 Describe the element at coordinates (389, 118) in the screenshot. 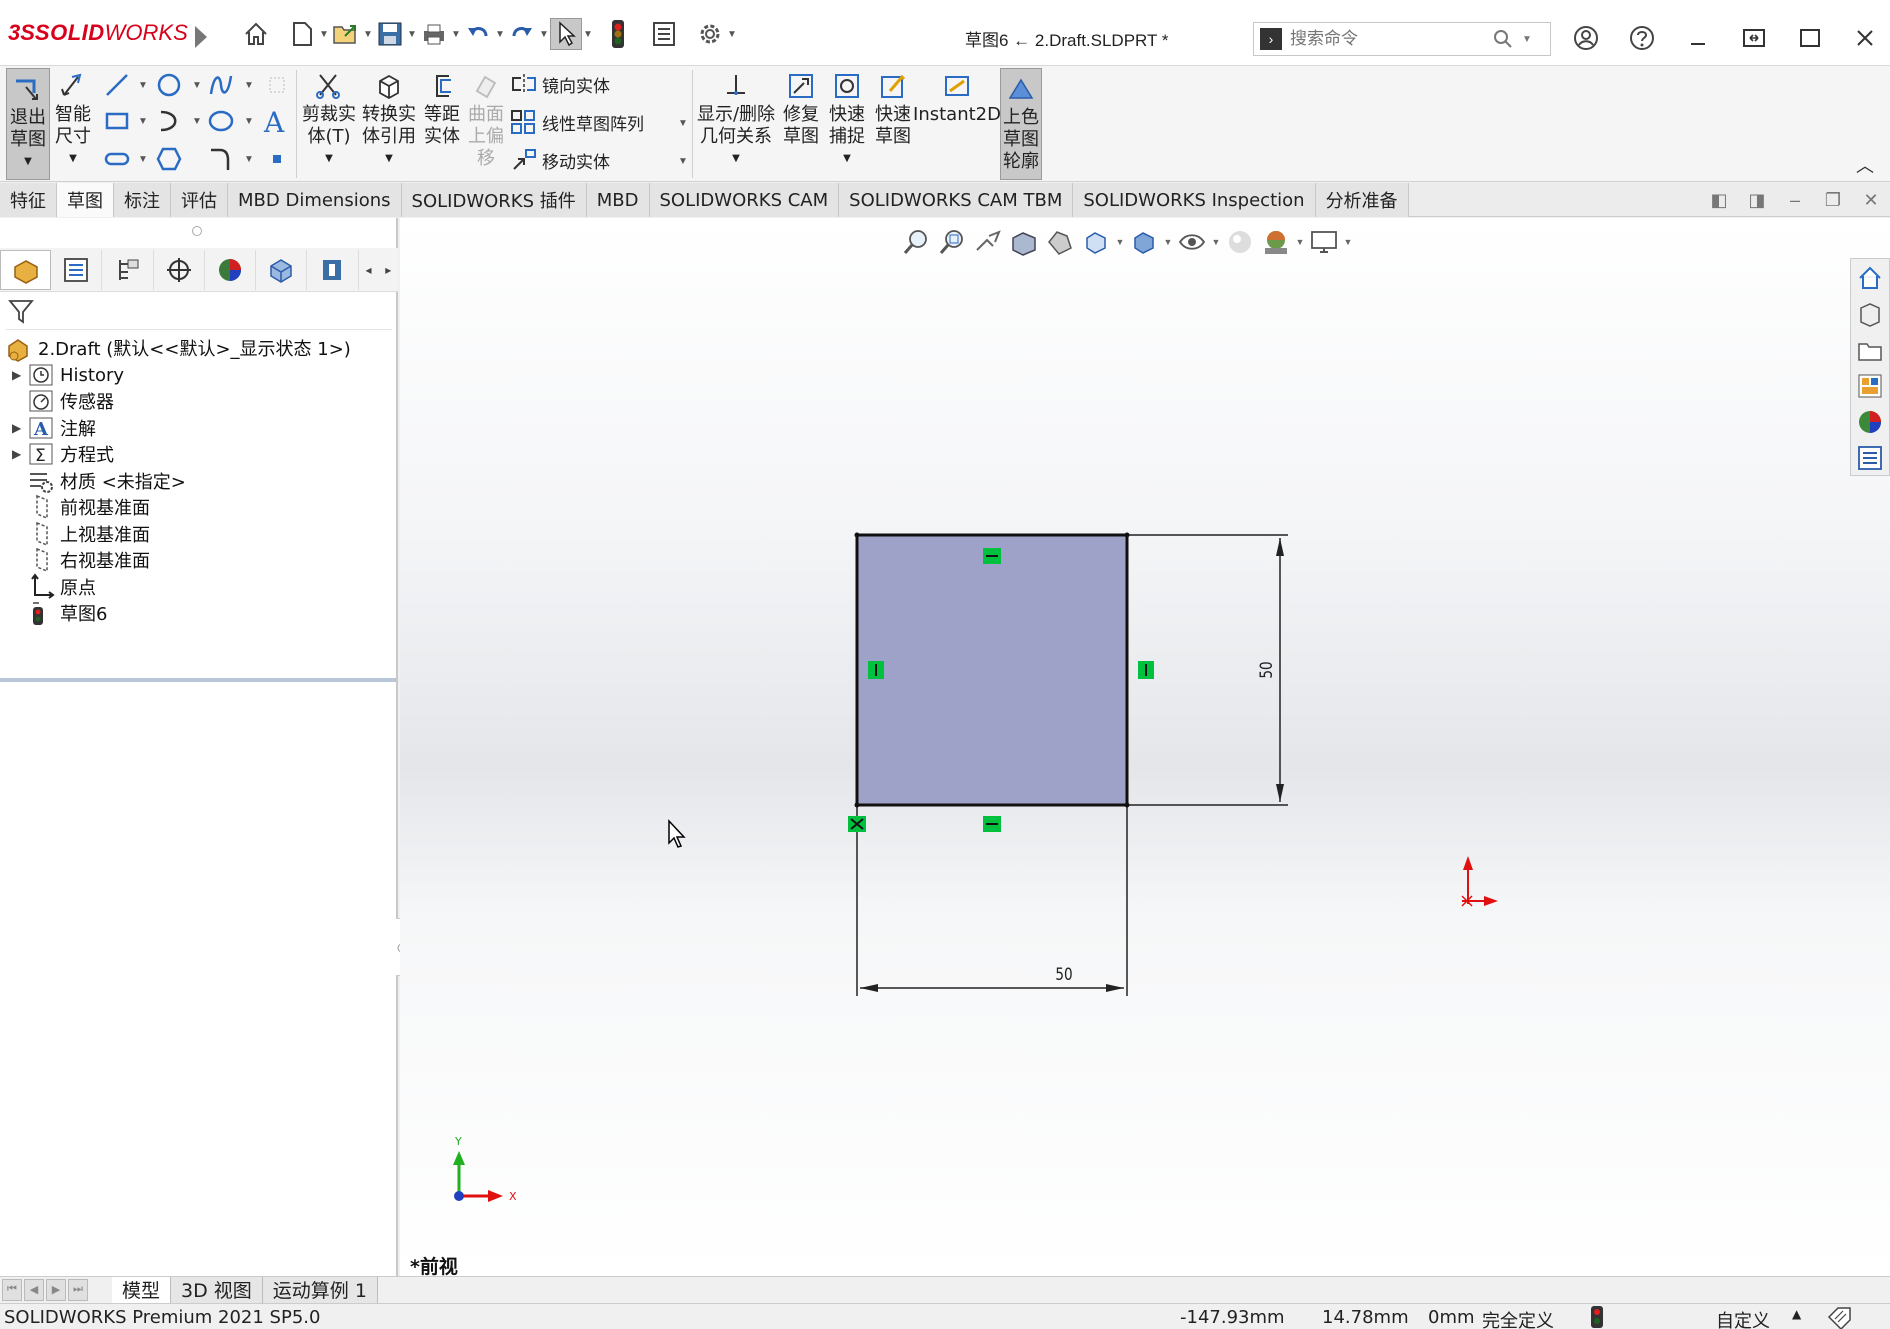

I see `convert-entities-button: 转换实 体引用 ▼` at that location.